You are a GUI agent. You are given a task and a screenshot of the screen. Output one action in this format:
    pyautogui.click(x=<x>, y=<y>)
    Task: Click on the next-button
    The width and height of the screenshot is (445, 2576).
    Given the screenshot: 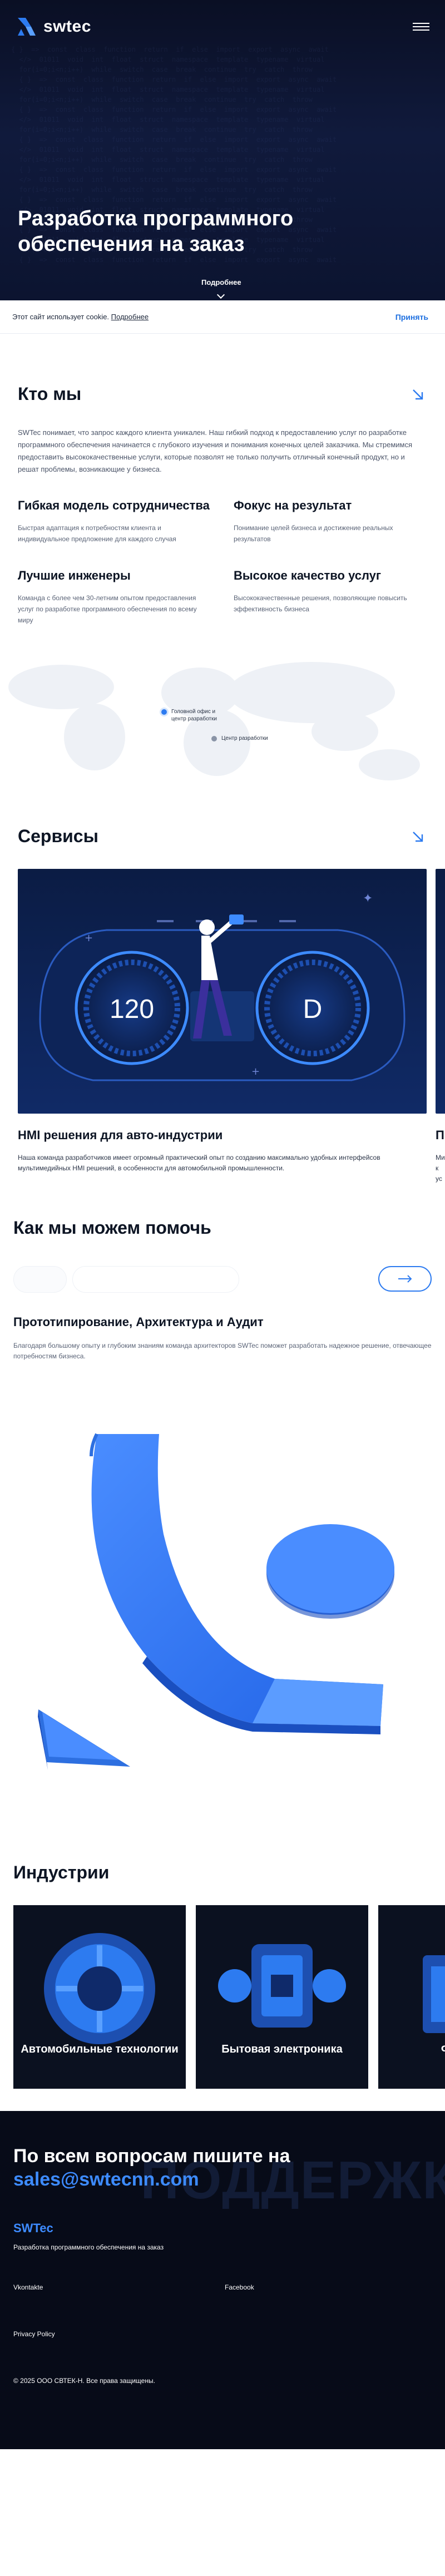 What is the action you would take?
    pyautogui.click(x=405, y=1279)
    